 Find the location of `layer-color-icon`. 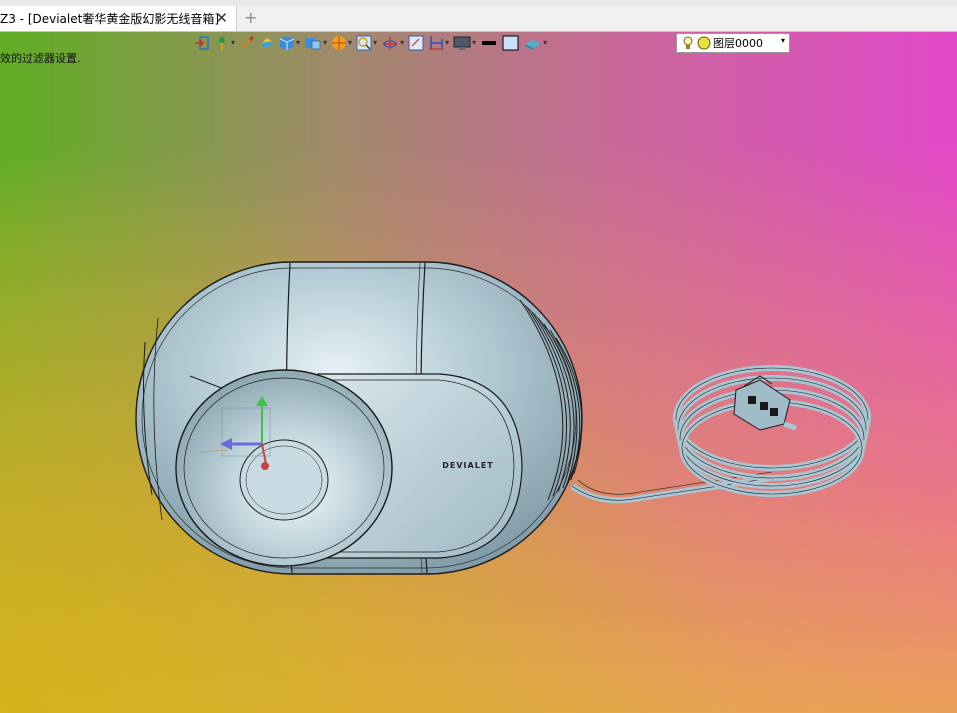

layer-color-icon is located at coordinates (704, 43).